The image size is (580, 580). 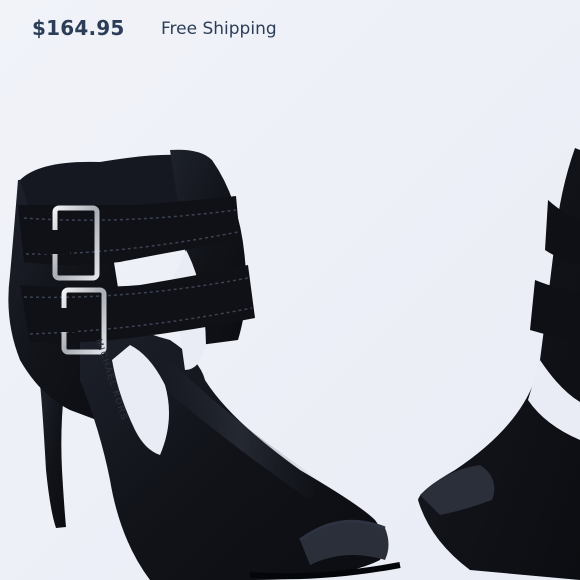 What do you see at coordinates (290, 30) in the screenshot?
I see `price-bar: $164.95 Free Shipping` at bounding box center [290, 30].